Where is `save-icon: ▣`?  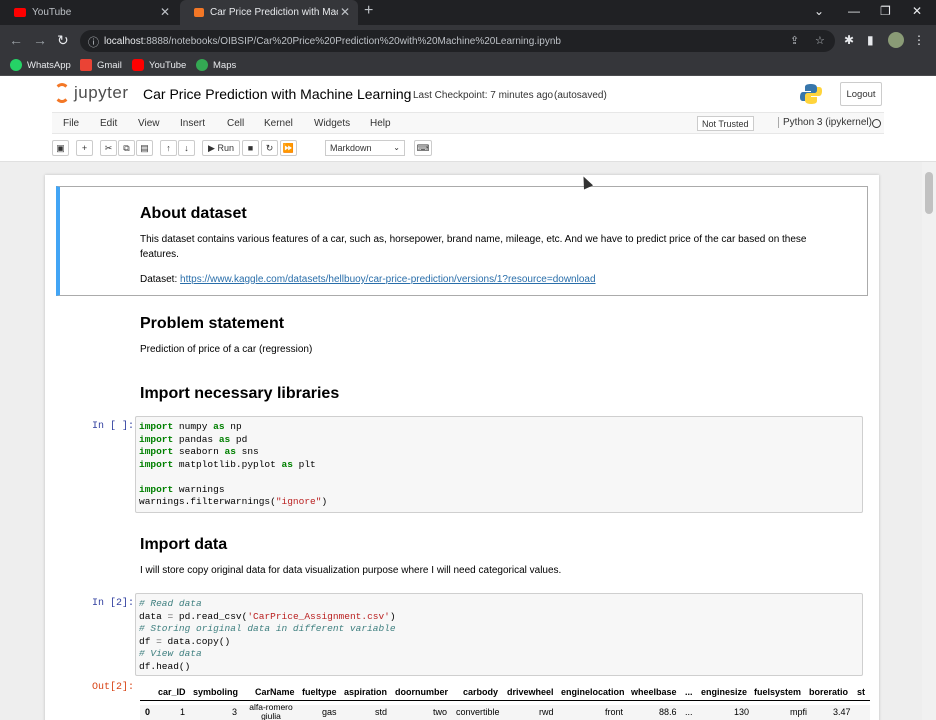 save-icon: ▣ is located at coordinates (60, 148).